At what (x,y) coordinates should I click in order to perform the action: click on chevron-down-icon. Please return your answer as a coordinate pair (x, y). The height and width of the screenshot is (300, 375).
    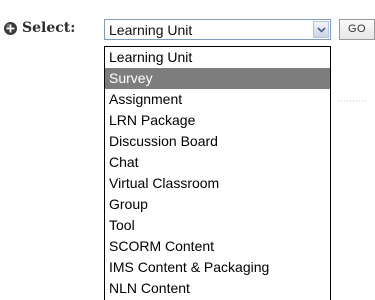
    Looking at the image, I should click on (321, 29).